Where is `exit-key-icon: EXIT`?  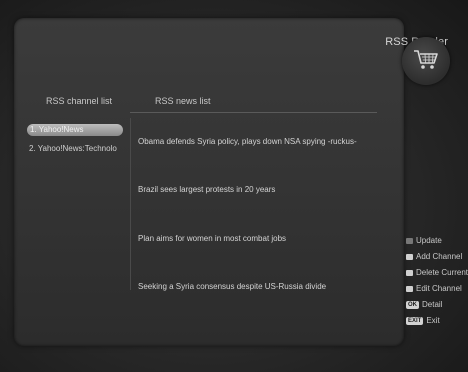
exit-key-icon: EXIT is located at coordinates (415, 320).